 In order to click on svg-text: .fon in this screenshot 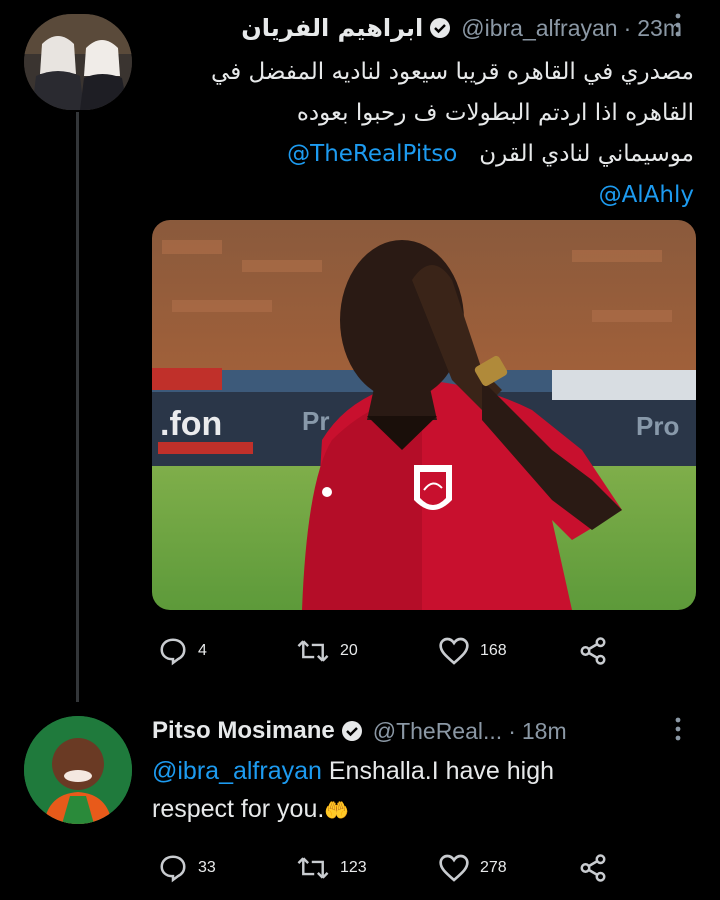, I will do `click(191, 424)`.